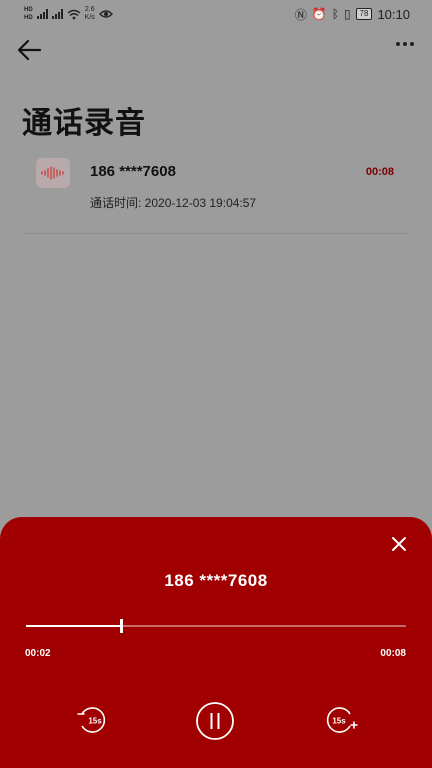 Image resolution: width=432 pixels, height=768 pixels. Describe the element at coordinates (28, 14) in the screenshot. I see `hd-icon: HD HD` at that location.